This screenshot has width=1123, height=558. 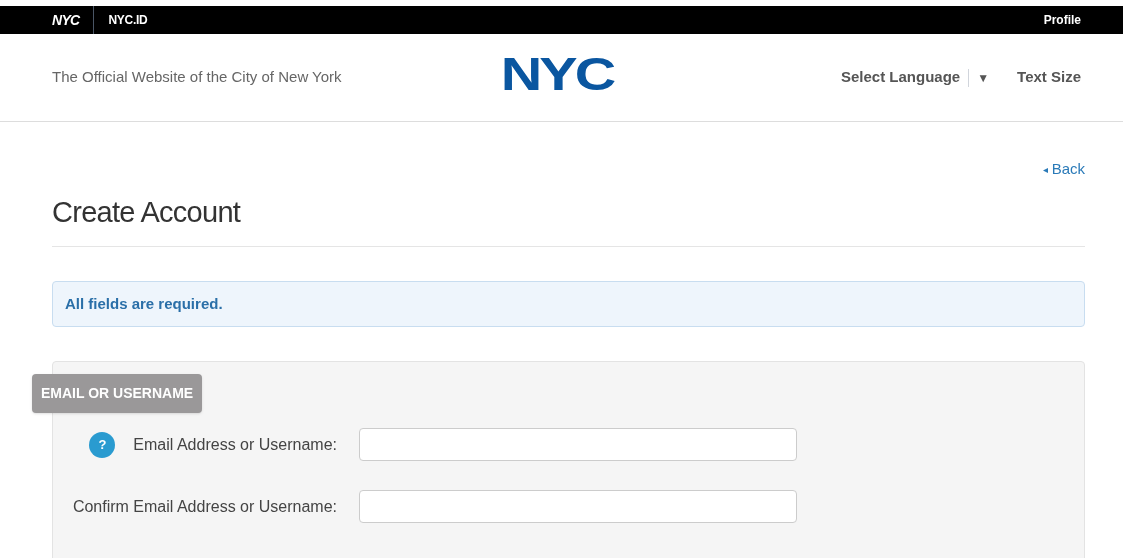 What do you see at coordinates (197, 77) in the screenshot?
I see `site-tagline: The Official Website of the City of New York` at bounding box center [197, 77].